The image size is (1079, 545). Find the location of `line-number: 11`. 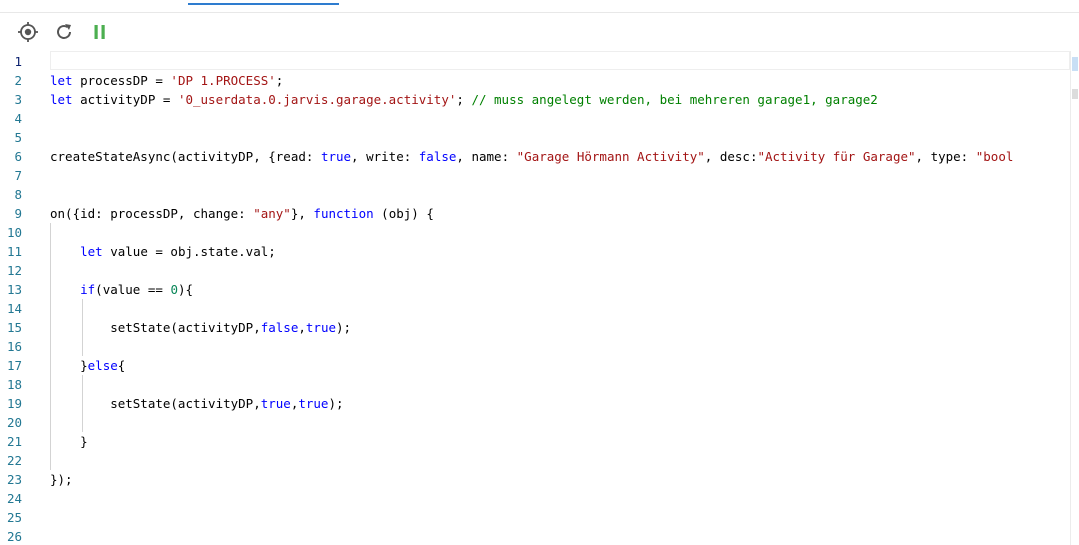

line-number: 11 is located at coordinates (14, 251).